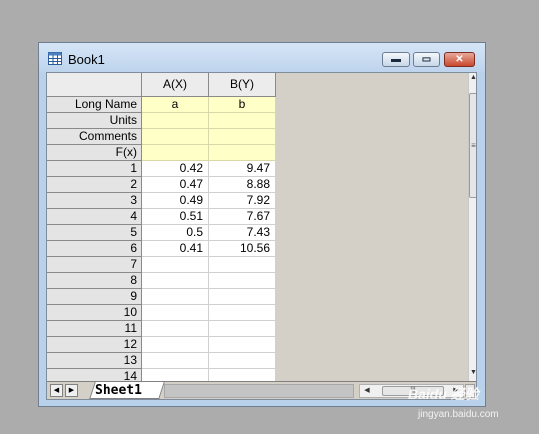 Image resolution: width=539 pixels, height=434 pixels. I want to click on arrow-right-icon: ▶, so click(71, 390).